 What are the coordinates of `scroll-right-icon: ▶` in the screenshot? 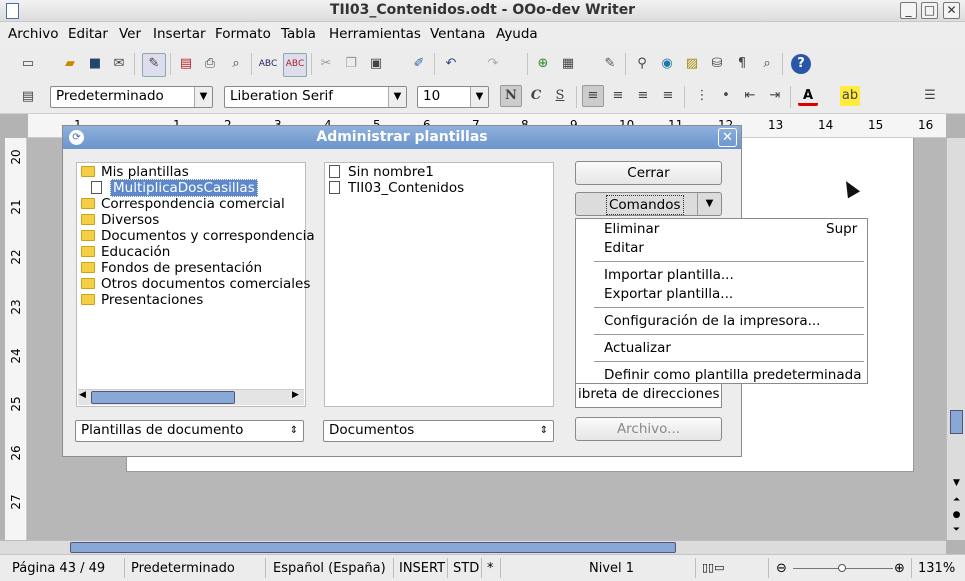 It's located at (295, 395).